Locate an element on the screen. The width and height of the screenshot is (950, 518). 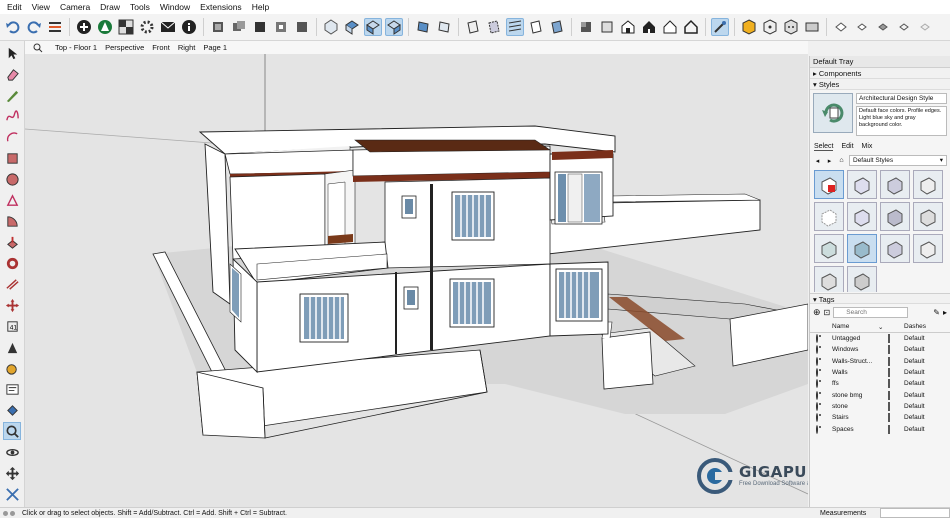
components-panel-header: ▸ Components is located at coordinates (880, 73).